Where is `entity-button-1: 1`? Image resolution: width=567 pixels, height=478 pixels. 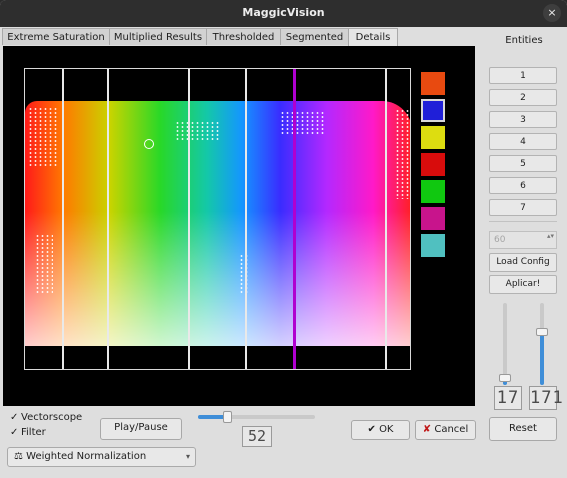
entity-button-1: 1 is located at coordinates (523, 75).